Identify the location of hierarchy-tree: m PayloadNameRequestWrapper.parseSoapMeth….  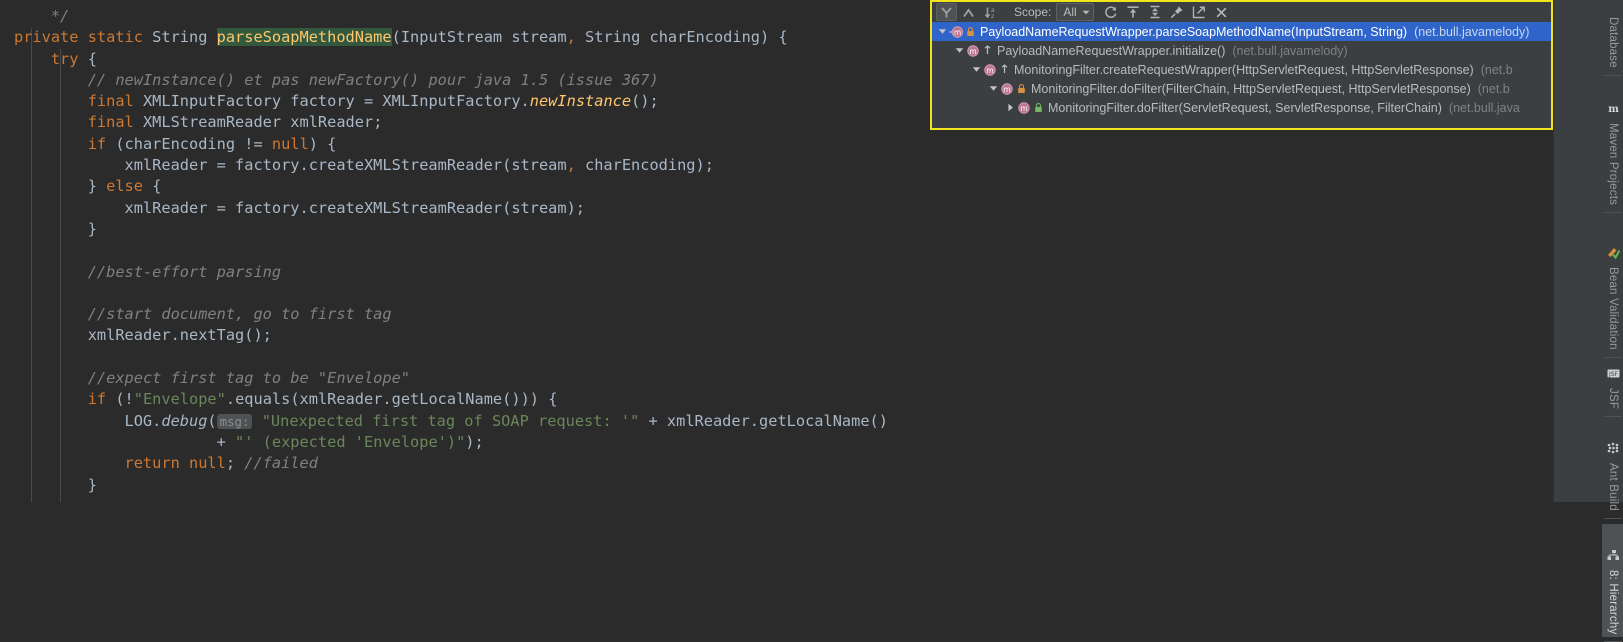
(1241, 75).